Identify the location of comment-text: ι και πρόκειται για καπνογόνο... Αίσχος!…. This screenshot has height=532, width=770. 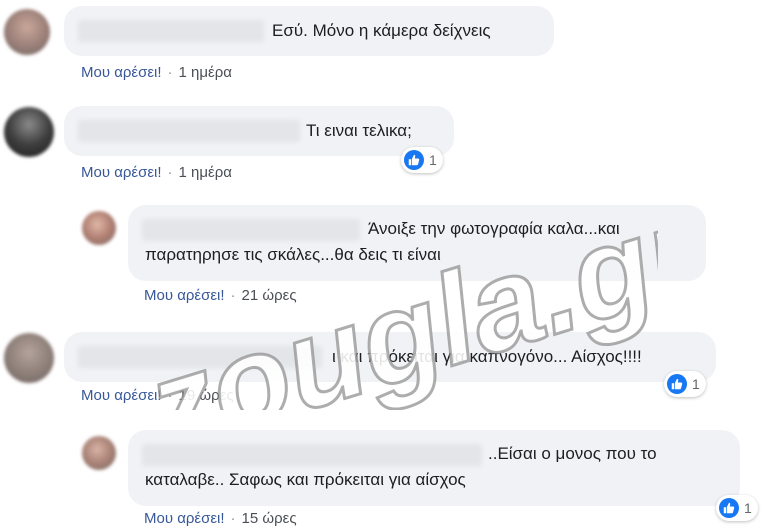
(487, 356).